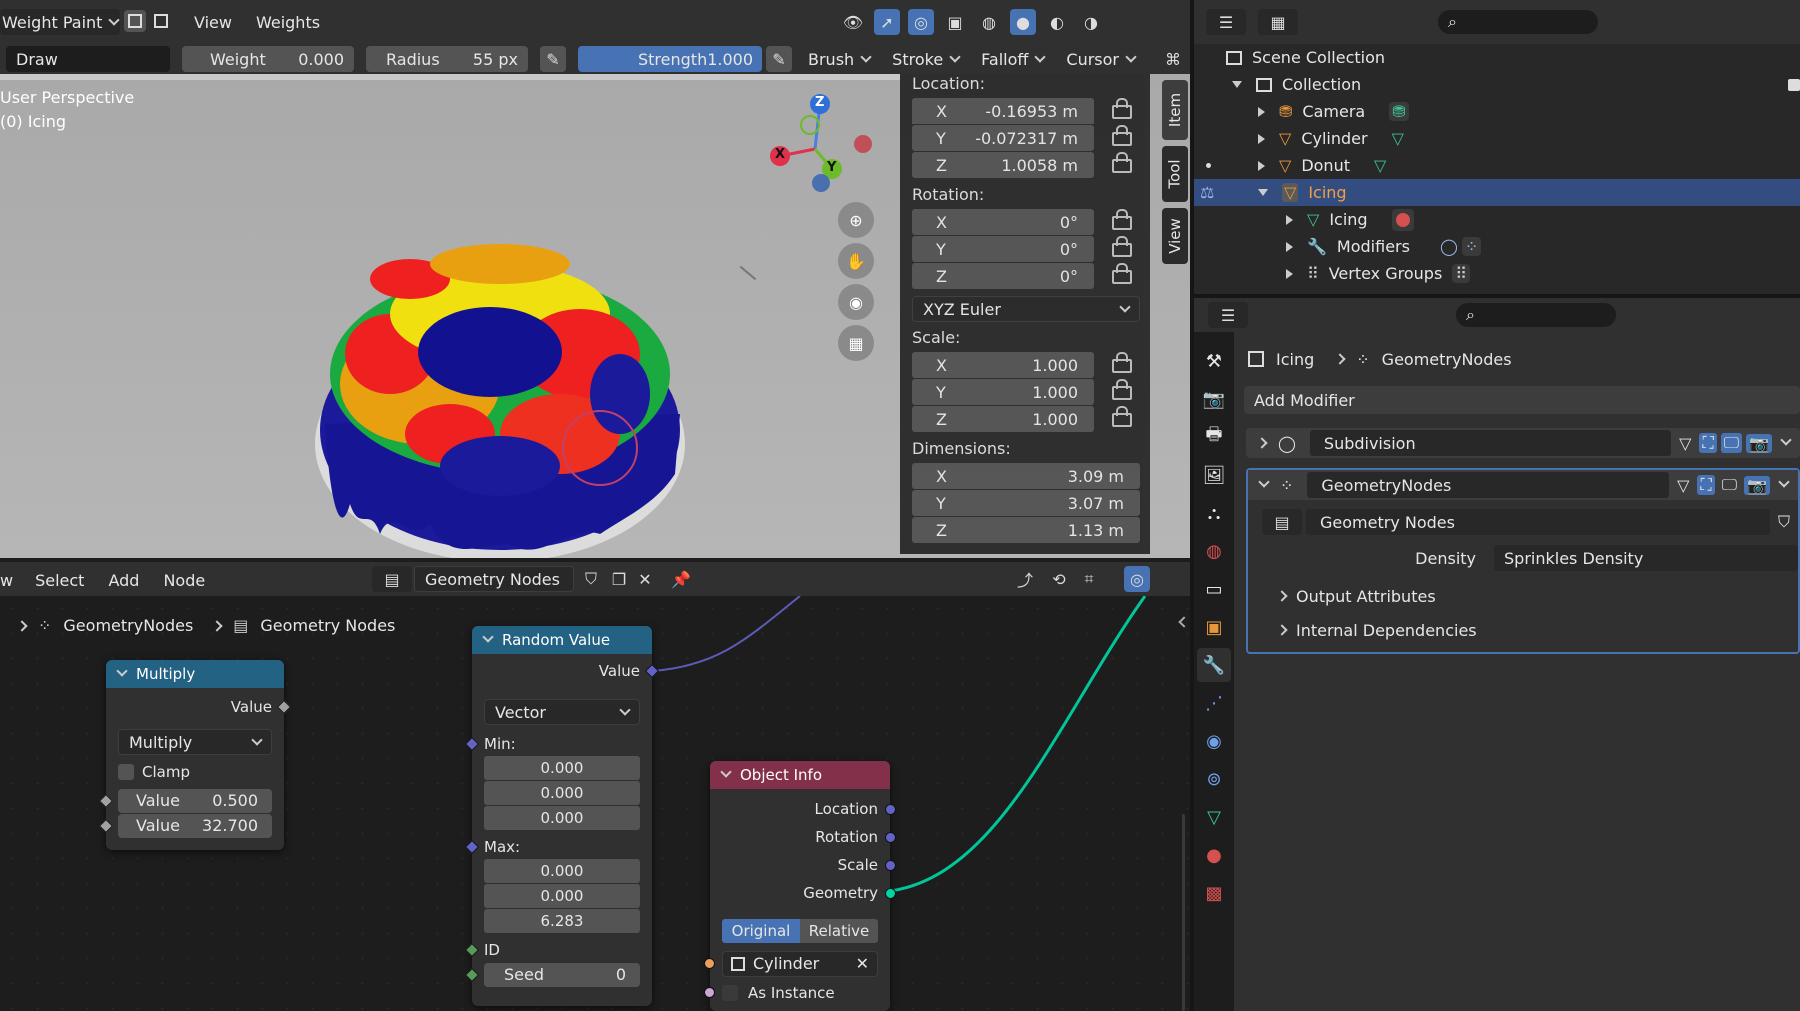  What do you see at coordinates (1488, 485) in the screenshot?
I see `geometry-nodes-name-field: GeometryNodes` at bounding box center [1488, 485].